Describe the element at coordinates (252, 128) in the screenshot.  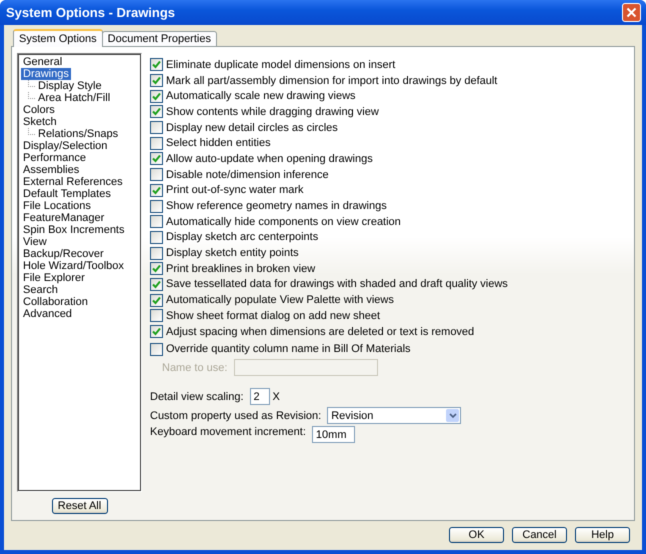
I see `checkbox-label: Display new detail circles as circles` at that location.